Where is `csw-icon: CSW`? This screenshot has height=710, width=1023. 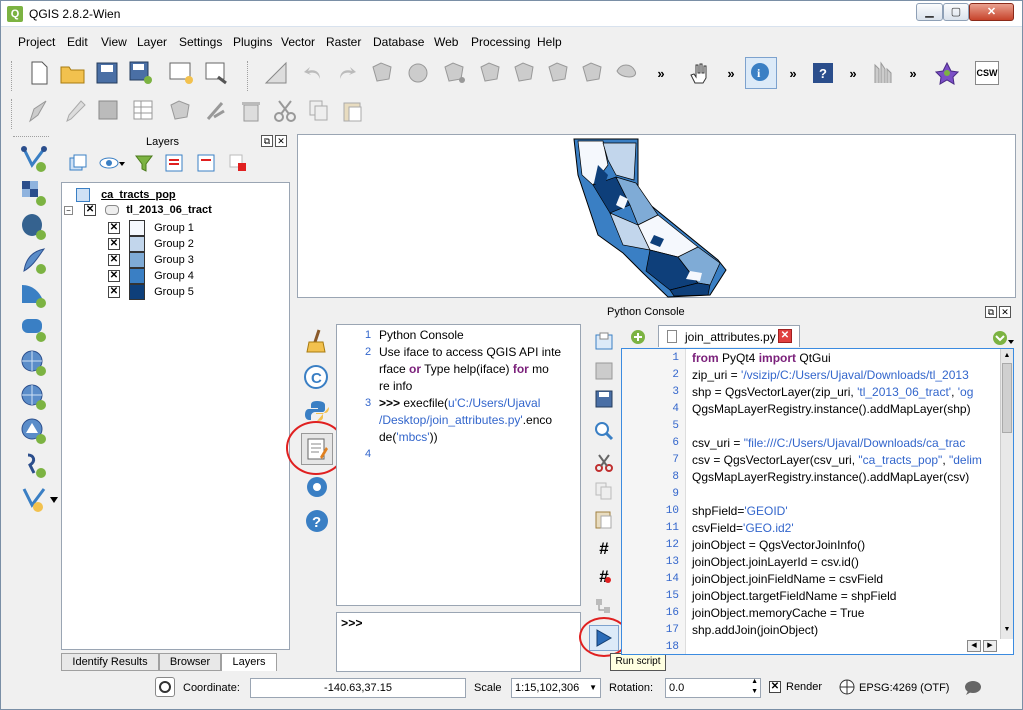
csw-icon: CSW is located at coordinates (987, 73).